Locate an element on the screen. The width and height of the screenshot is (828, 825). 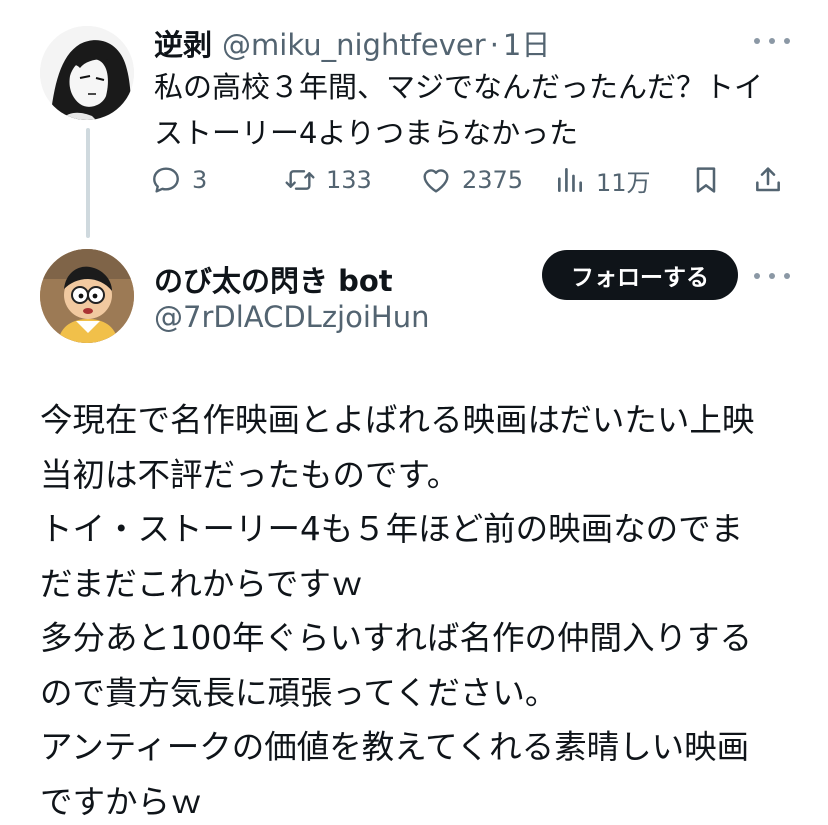
tweet2-text-line: 当初は不評だったものです。 is located at coordinates (250, 474).